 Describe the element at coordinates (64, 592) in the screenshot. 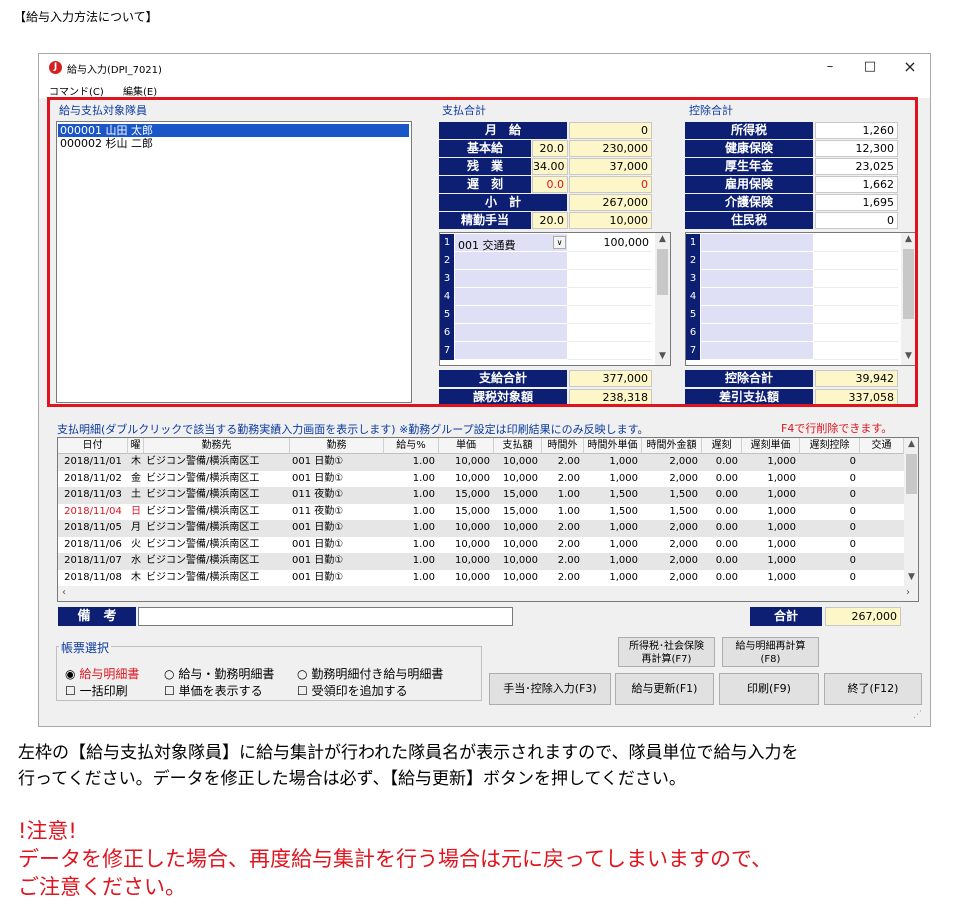

I see `scroll-left-icon: ‹` at that location.